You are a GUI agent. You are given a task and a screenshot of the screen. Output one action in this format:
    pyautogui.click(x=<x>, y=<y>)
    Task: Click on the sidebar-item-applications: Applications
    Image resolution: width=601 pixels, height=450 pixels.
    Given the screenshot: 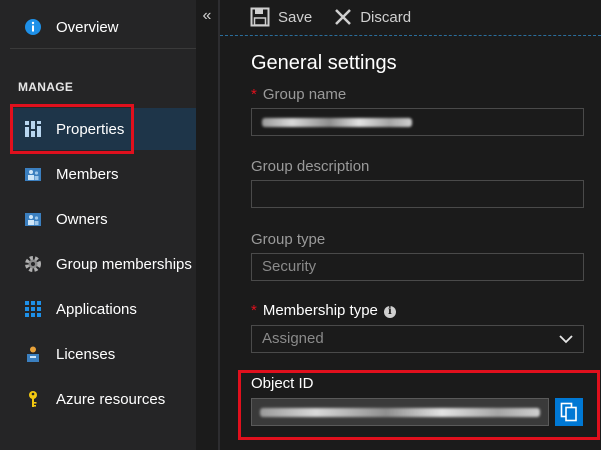 What is the action you would take?
    pyautogui.click(x=103, y=309)
    